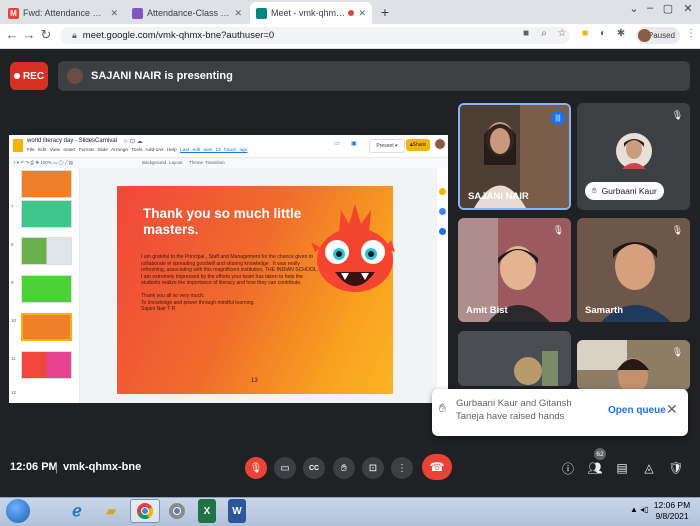  I want to click on document-title: world literacy day - SlidesCarnival, so click(72, 141).